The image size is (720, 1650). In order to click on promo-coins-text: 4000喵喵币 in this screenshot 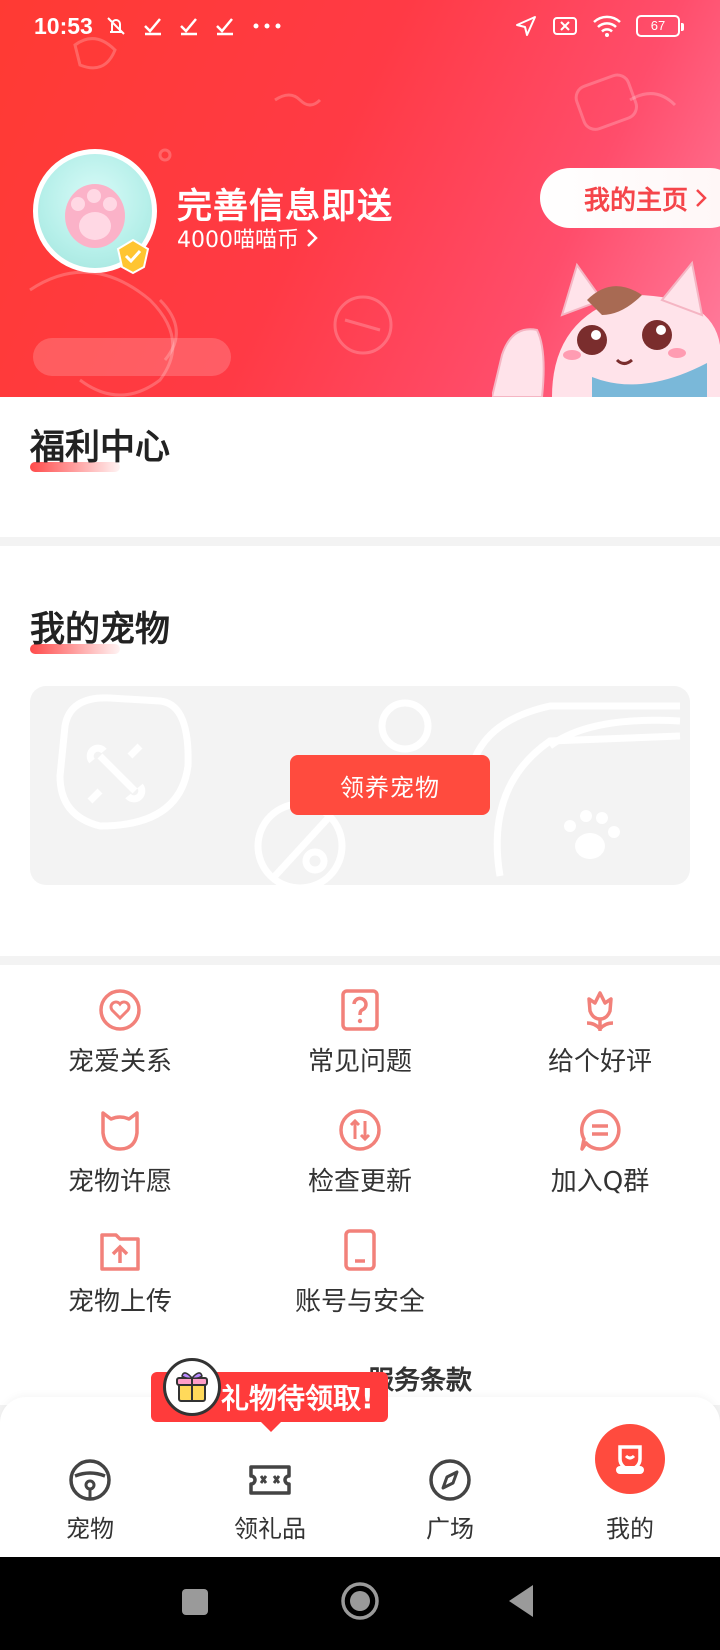, I will do `click(238, 240)`.